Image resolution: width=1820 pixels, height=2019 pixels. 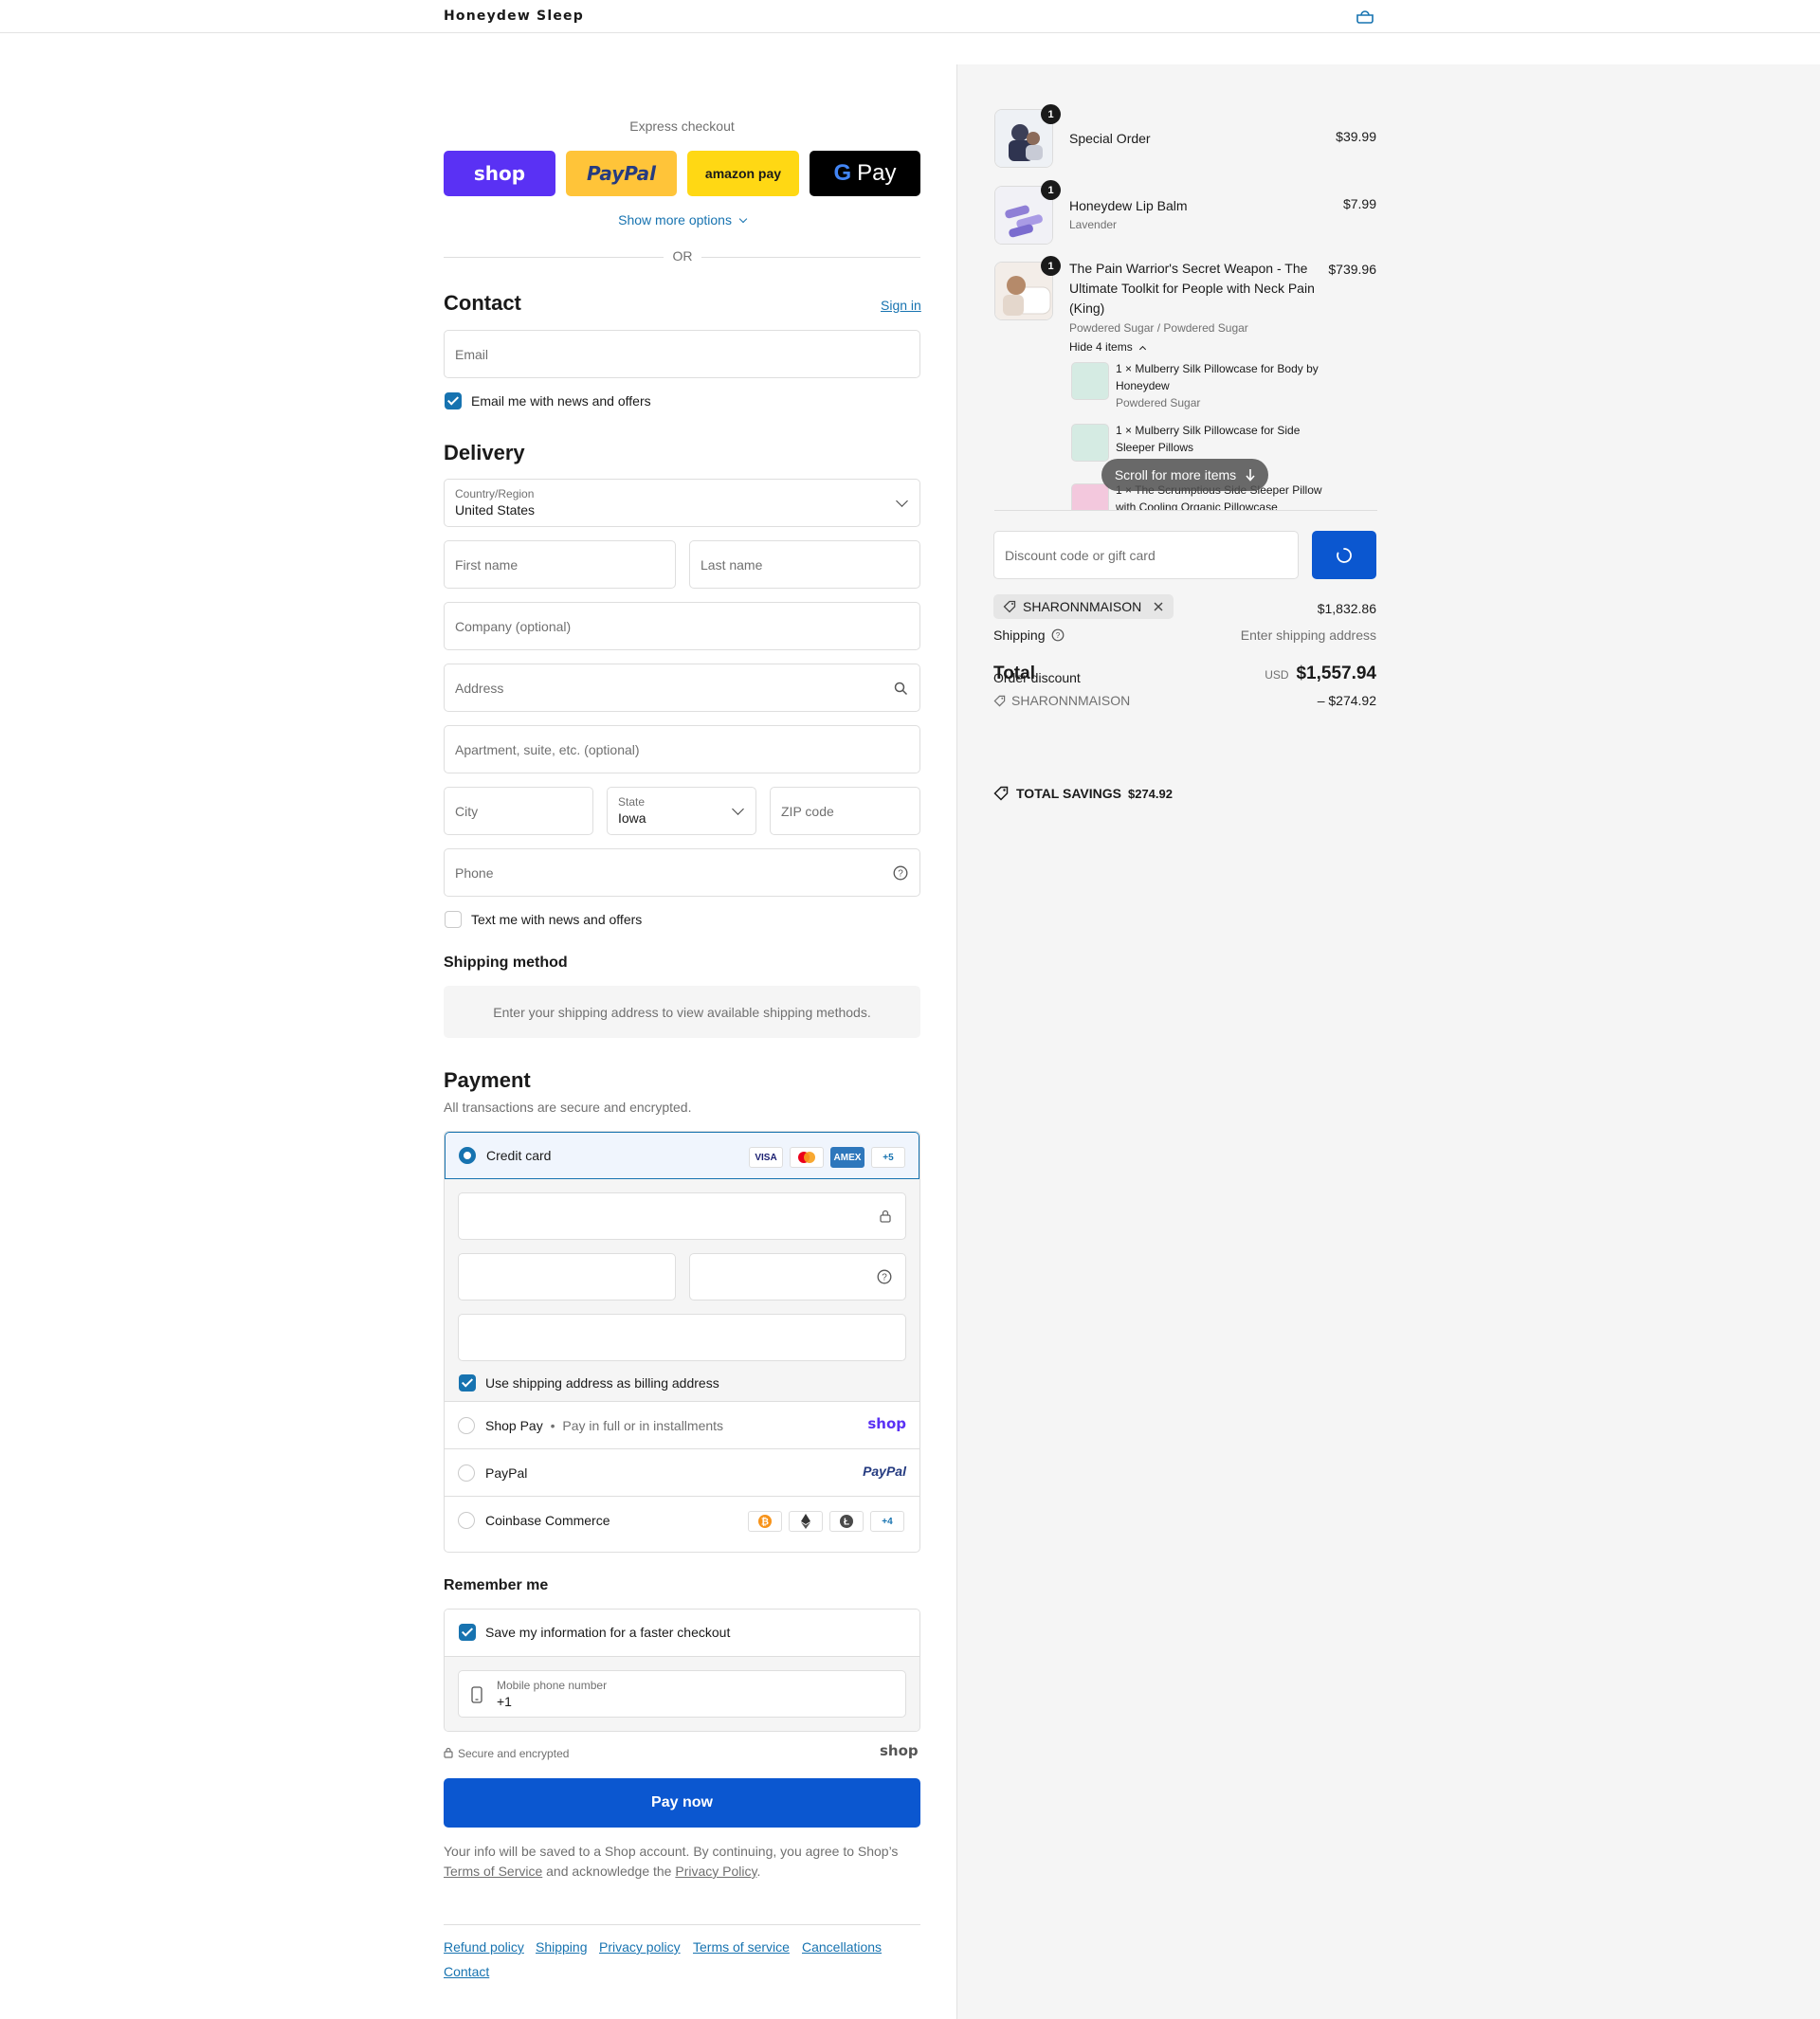 I want to click on text-news-checkbox, so click(x=453, y=919).